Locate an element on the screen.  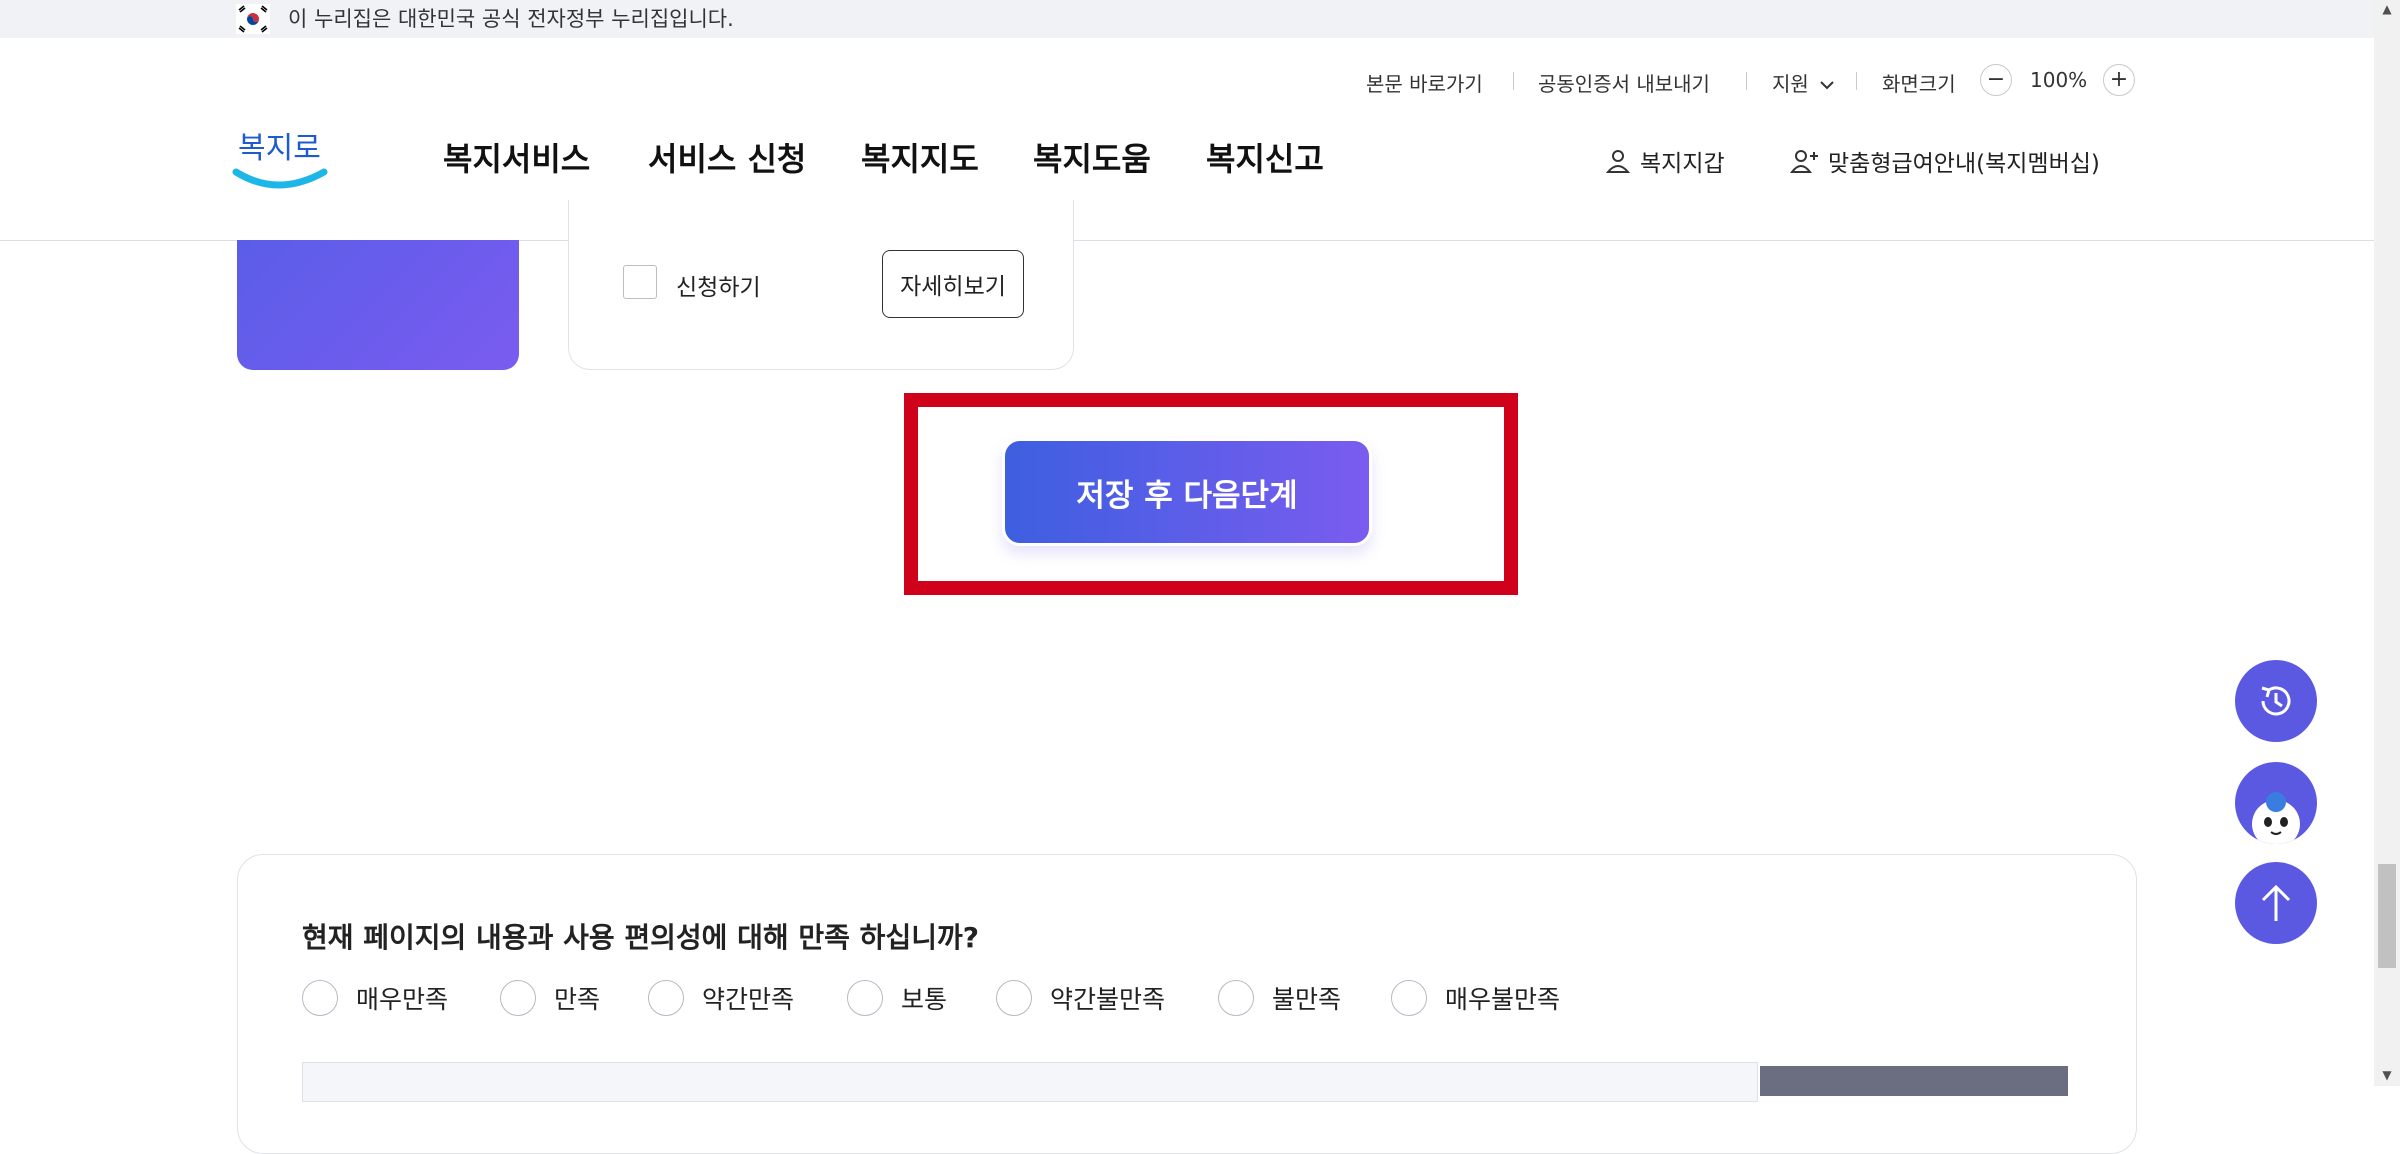
survey-option-label: 보통 is located at coordinates (924, 999).